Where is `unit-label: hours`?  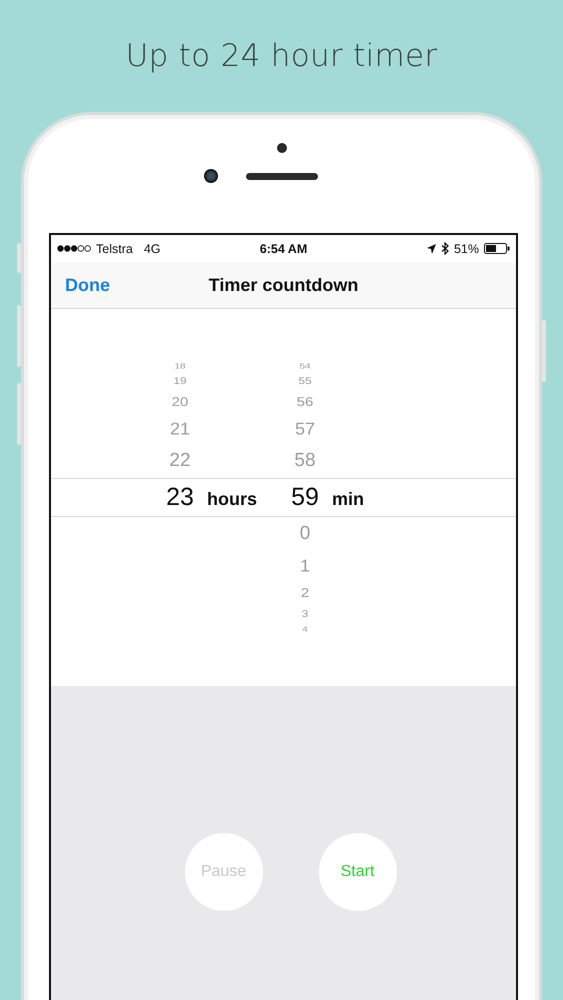 unit-label: hours is located at coordinates (232, 499).